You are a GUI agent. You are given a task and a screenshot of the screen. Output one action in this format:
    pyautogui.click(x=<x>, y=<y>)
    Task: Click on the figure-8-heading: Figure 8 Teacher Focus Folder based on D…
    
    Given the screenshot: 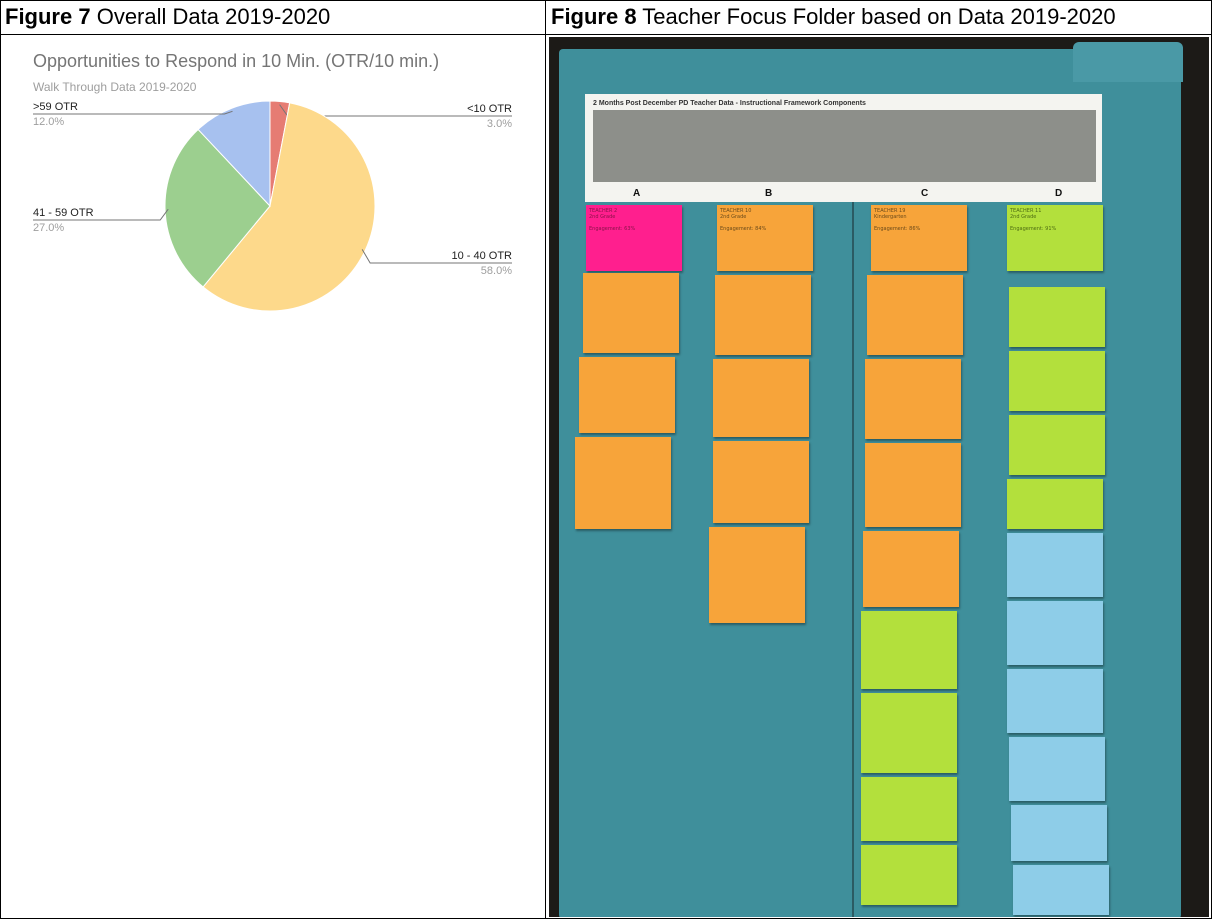 What is the action you would take?
    pyautogui.click(x=833, y=17)
    